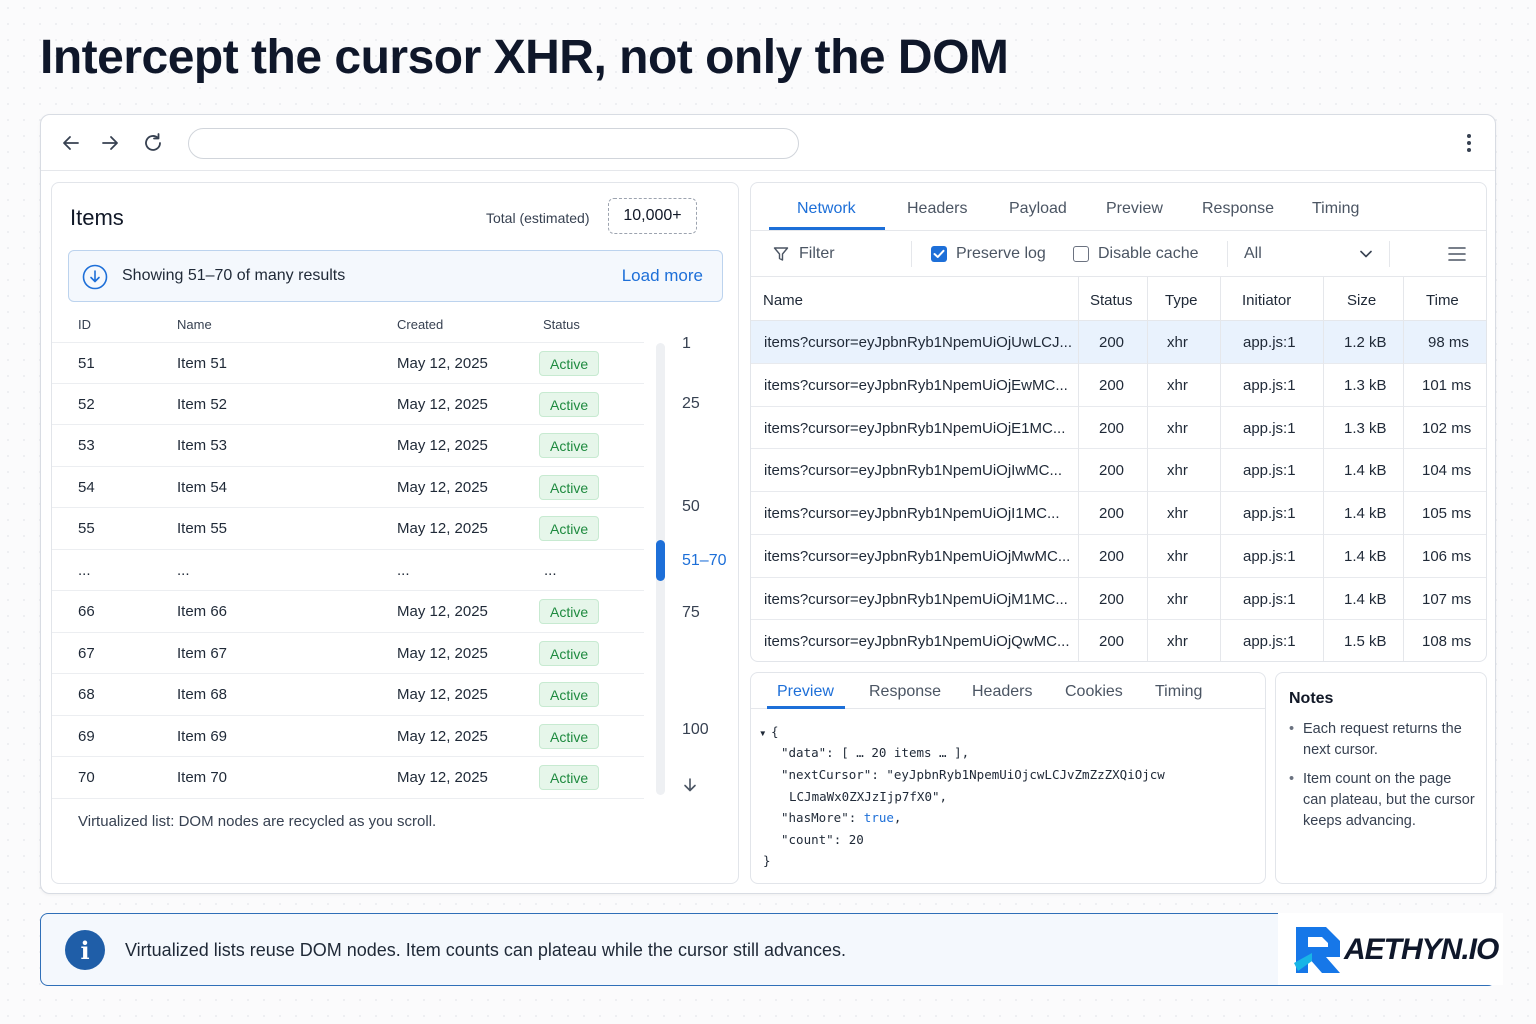 The image size is (1536, 1024). I want to click on page-marker: 1, so click(686, 344).